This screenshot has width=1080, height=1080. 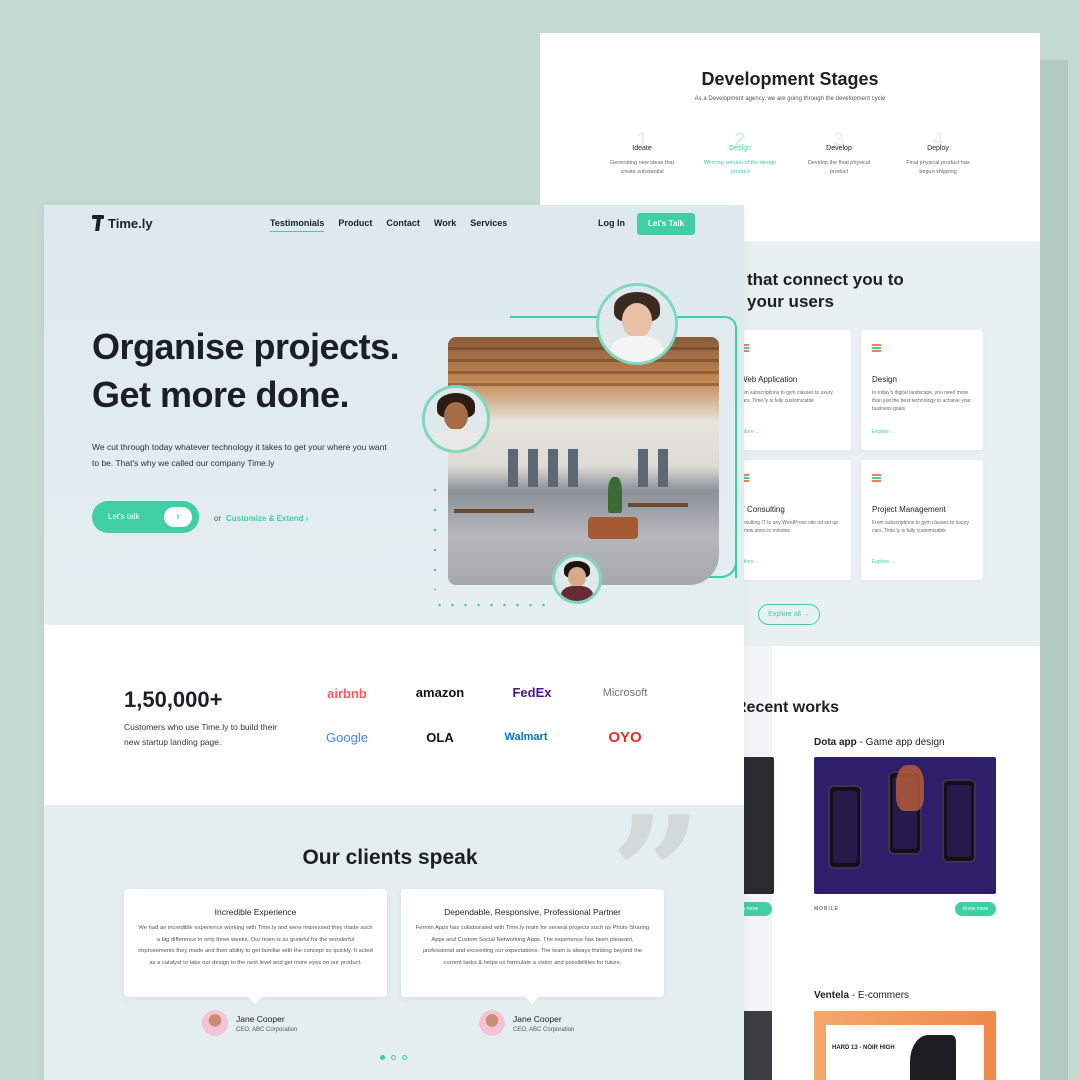 What do you see at coordinates (909, 509) in the screenshot?
I see `service-title: Project Management` at bounding box center [909, 509].